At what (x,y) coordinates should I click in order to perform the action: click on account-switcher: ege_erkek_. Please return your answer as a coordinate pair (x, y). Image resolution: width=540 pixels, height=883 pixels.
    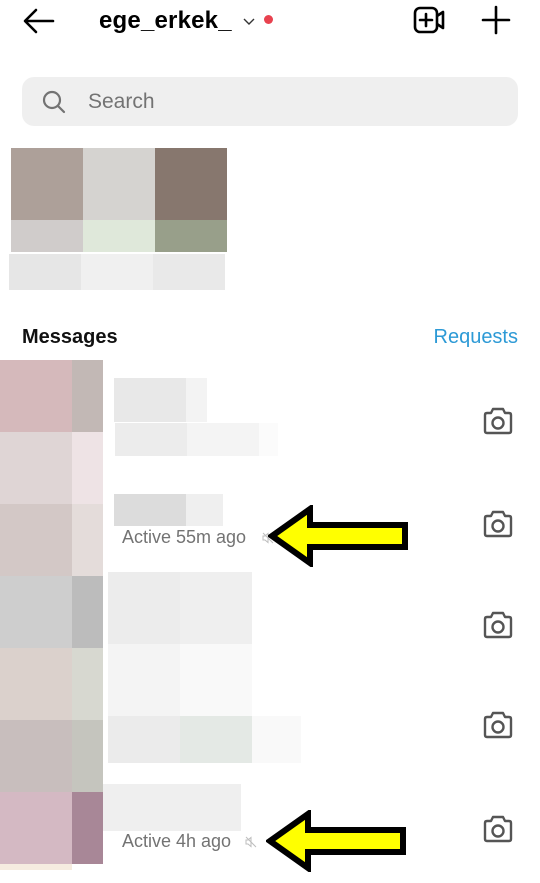
    Looking at the image, I should click on (186, 21).